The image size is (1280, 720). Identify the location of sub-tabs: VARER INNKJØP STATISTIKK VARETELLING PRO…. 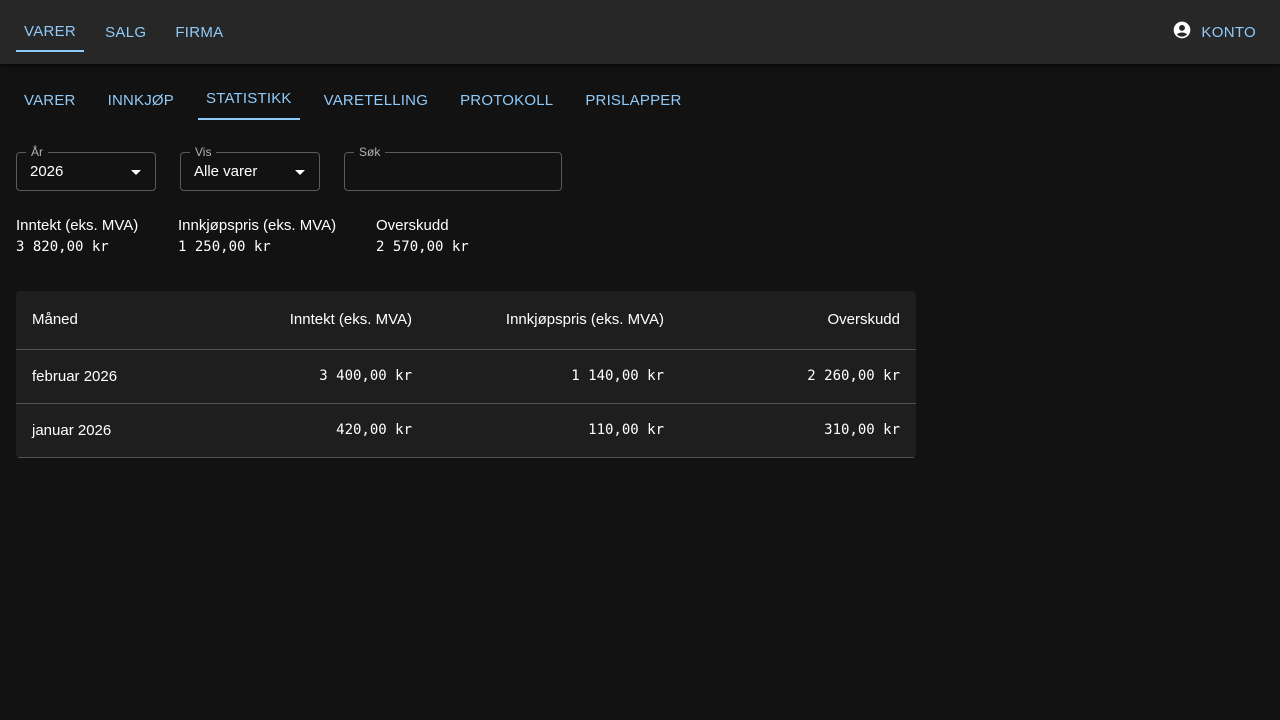
(361, 100).